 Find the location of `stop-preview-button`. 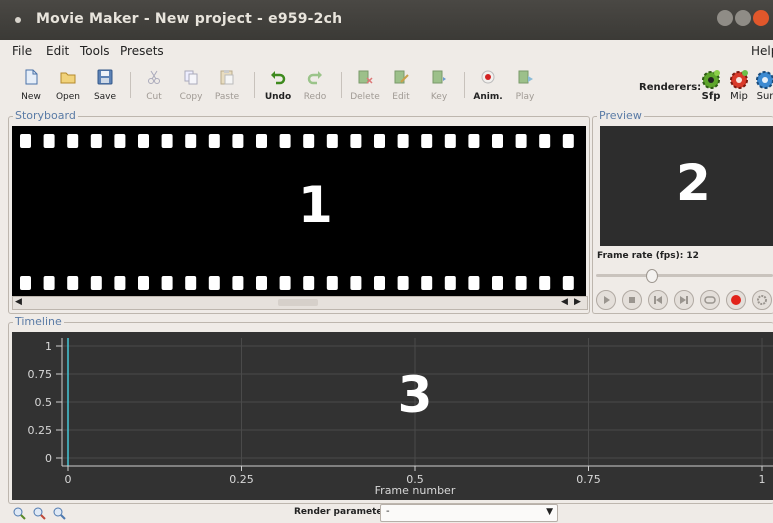

stop-preview-button is located at coordinates (632, 300).